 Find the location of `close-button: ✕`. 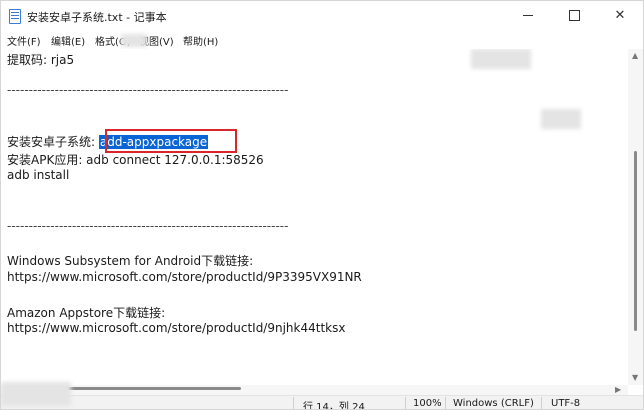

close-button: ✕ is located at coordinates (620, 16).